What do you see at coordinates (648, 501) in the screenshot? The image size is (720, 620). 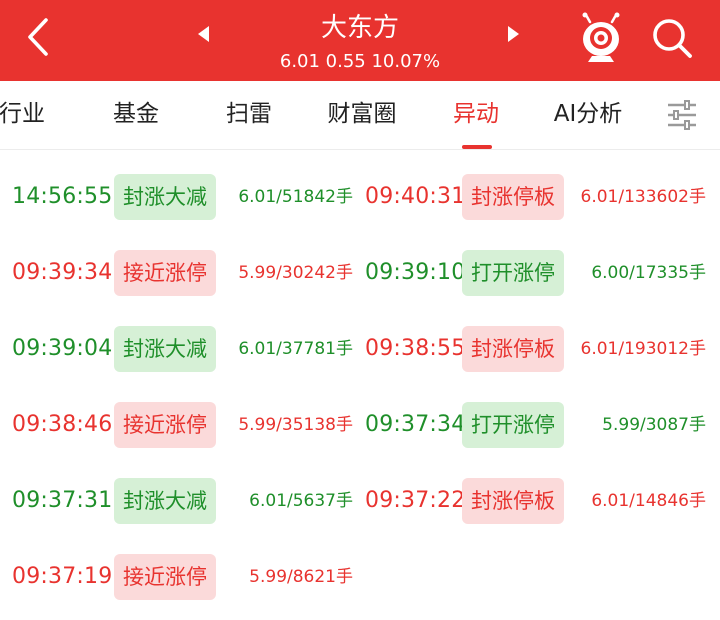 I see `activity-price-volume: 6.01/14846手` at bounding box center [648, 501].